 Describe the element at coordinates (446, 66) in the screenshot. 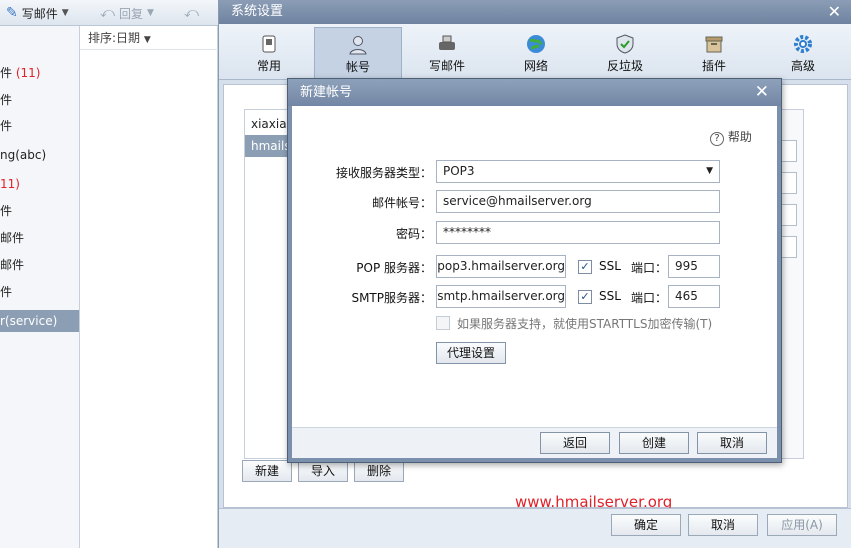

I see `tab-label: 写邮件` at that location.